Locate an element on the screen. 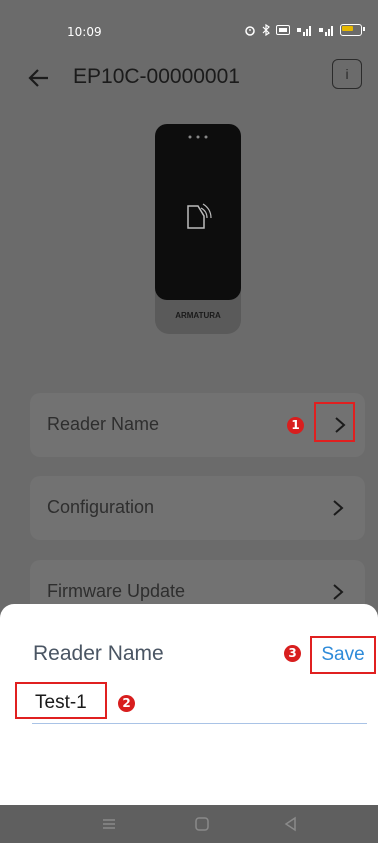 Image resolution: width=378 pixels, height=843 pixels. dialog-title: Reader Name is located at coordinates (98, 653).